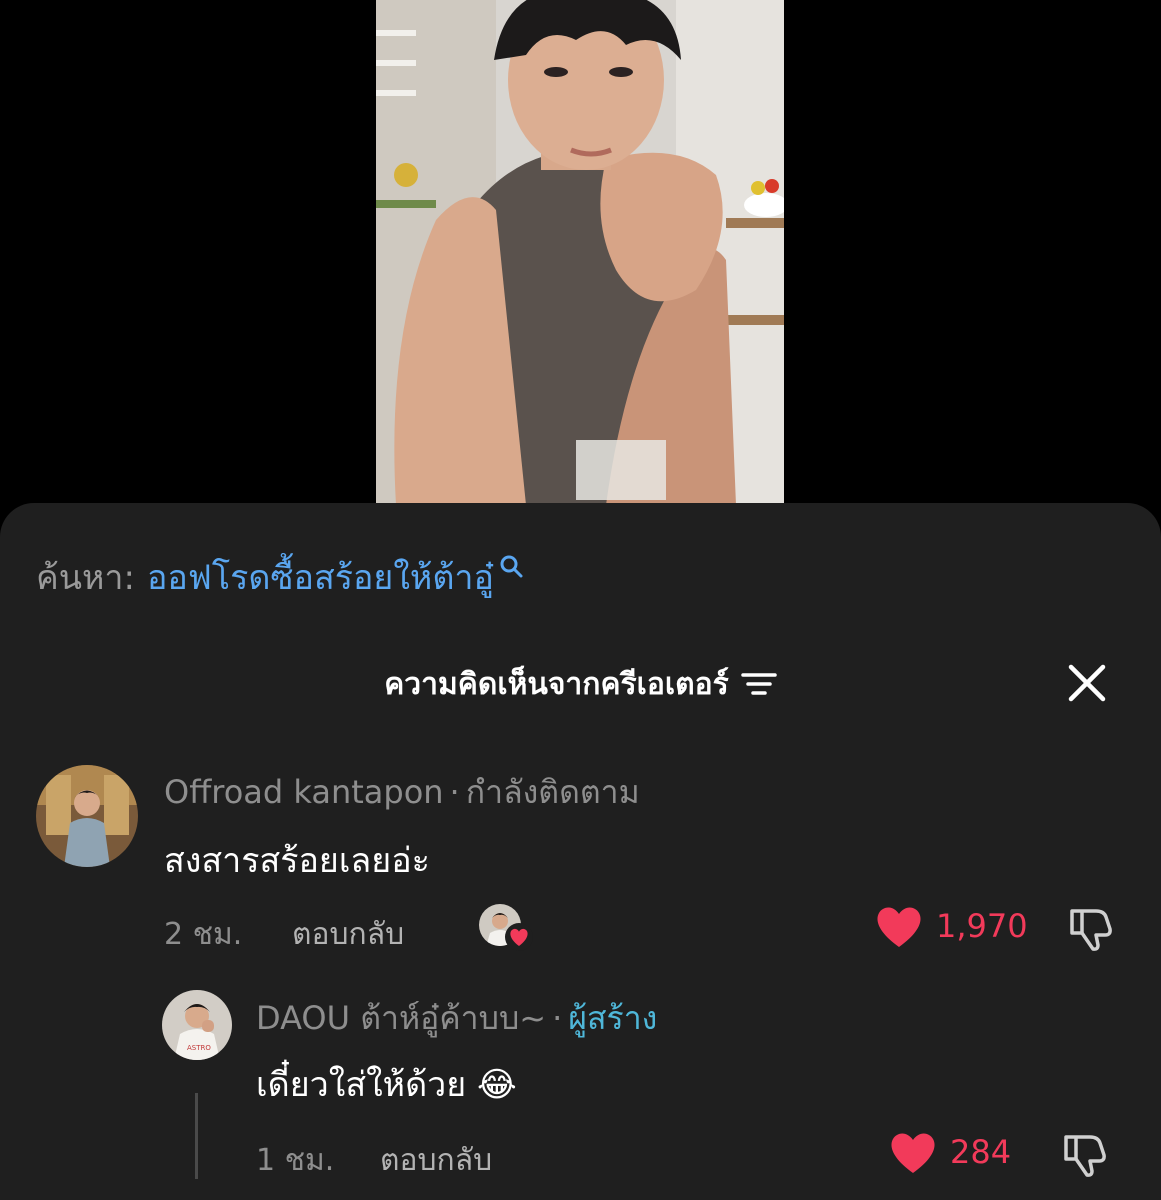 This screenshot has width=1161, height=1200. I want to click on following-status: กำลังติดตาม, so click(552, 792).